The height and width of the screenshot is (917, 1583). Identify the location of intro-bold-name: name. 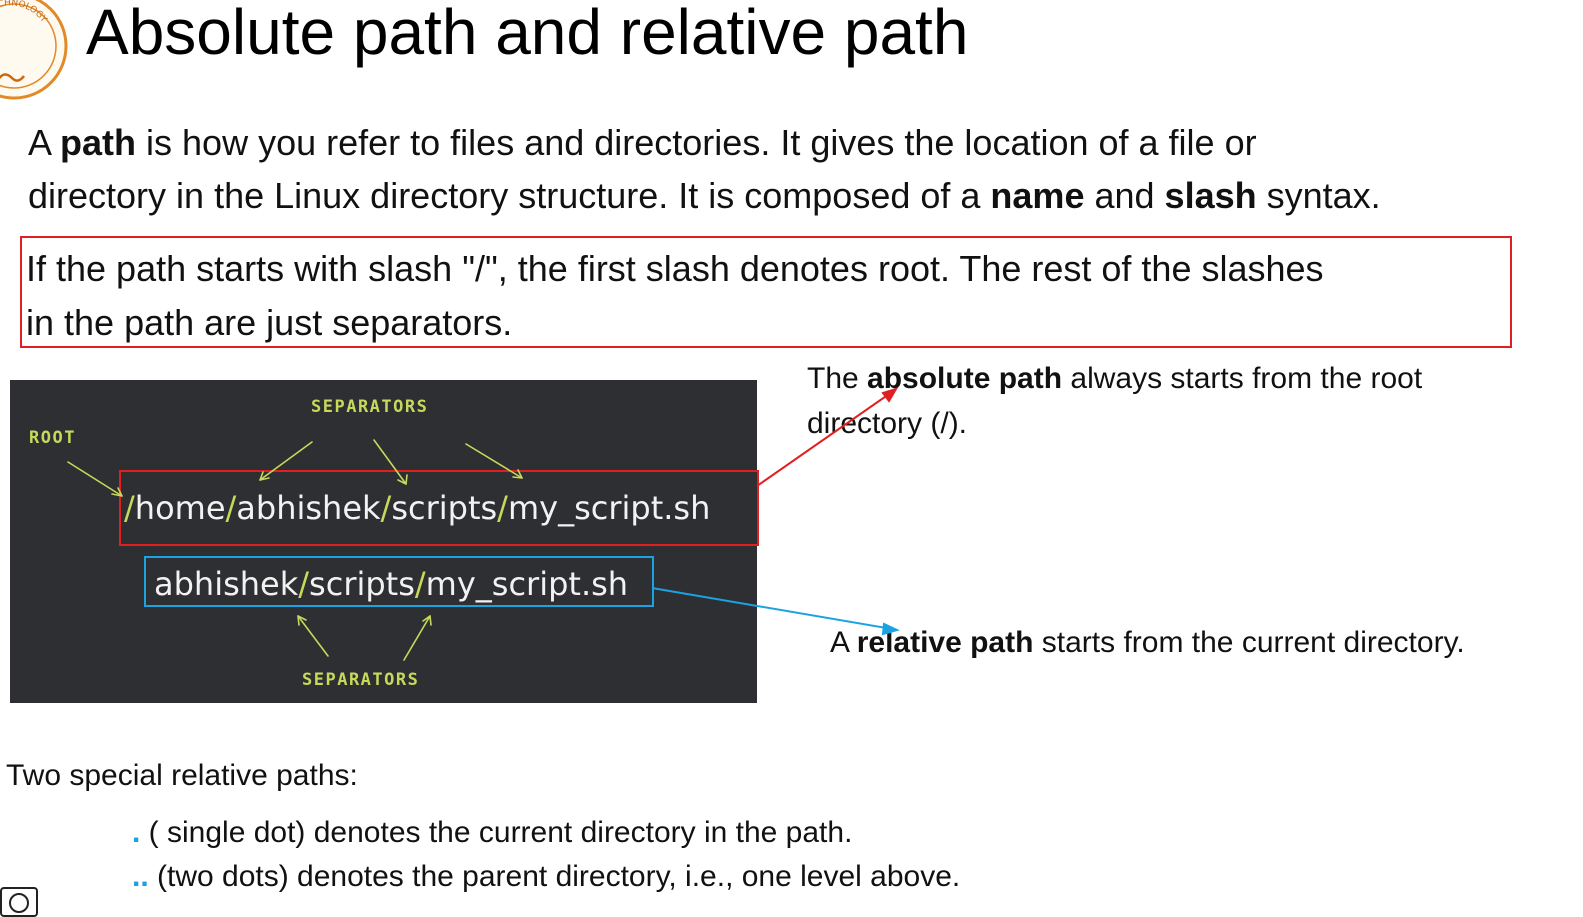
(1037, 195).